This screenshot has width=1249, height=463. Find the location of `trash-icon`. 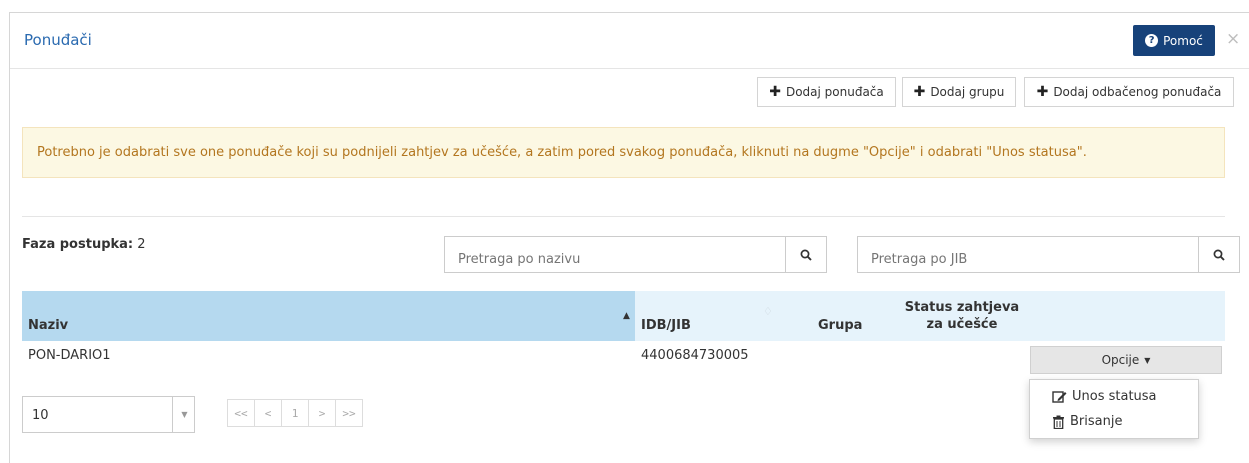

trash-icon is located at coordinates (1058, 422).